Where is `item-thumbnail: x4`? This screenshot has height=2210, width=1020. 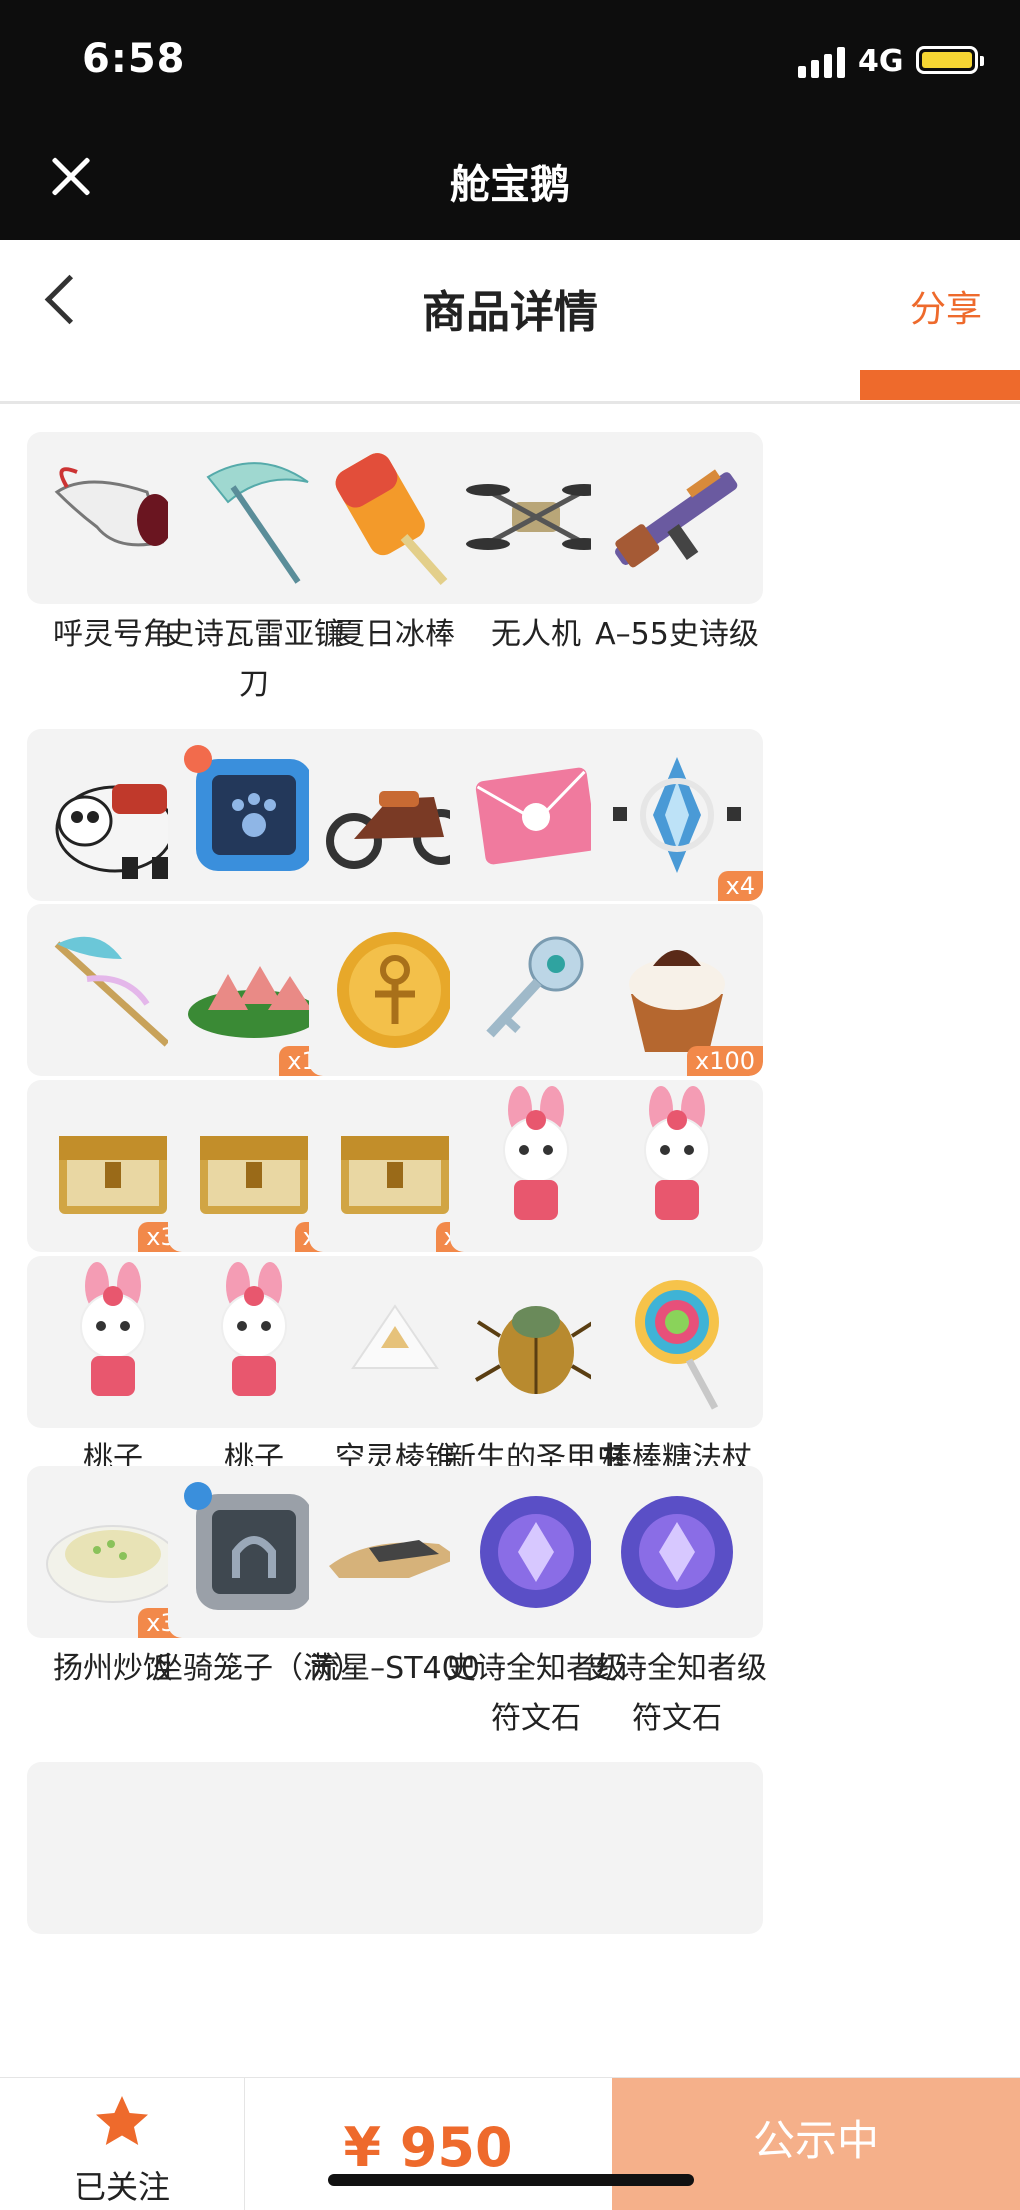
item-thumbnail: x4 is located at coordinates (677, 815).